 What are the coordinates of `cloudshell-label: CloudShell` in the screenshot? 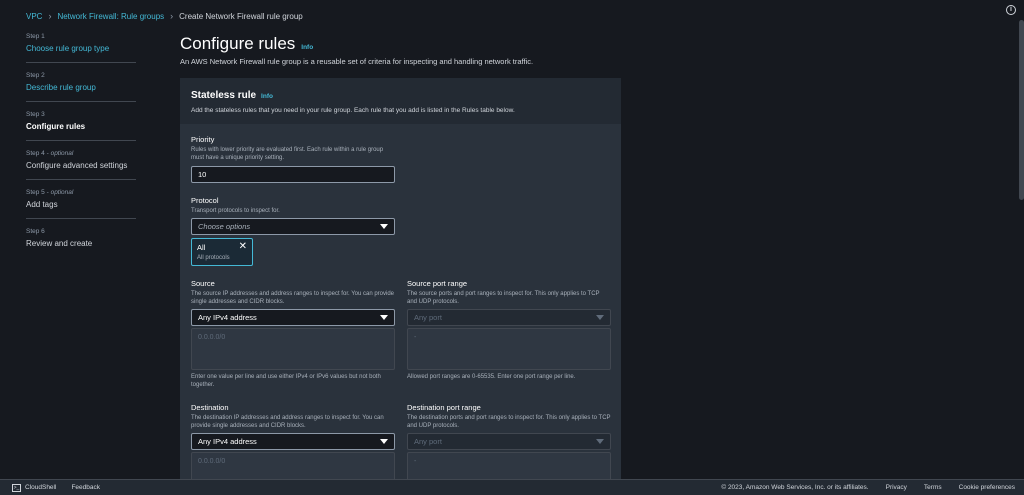 It's located at (41, 487).